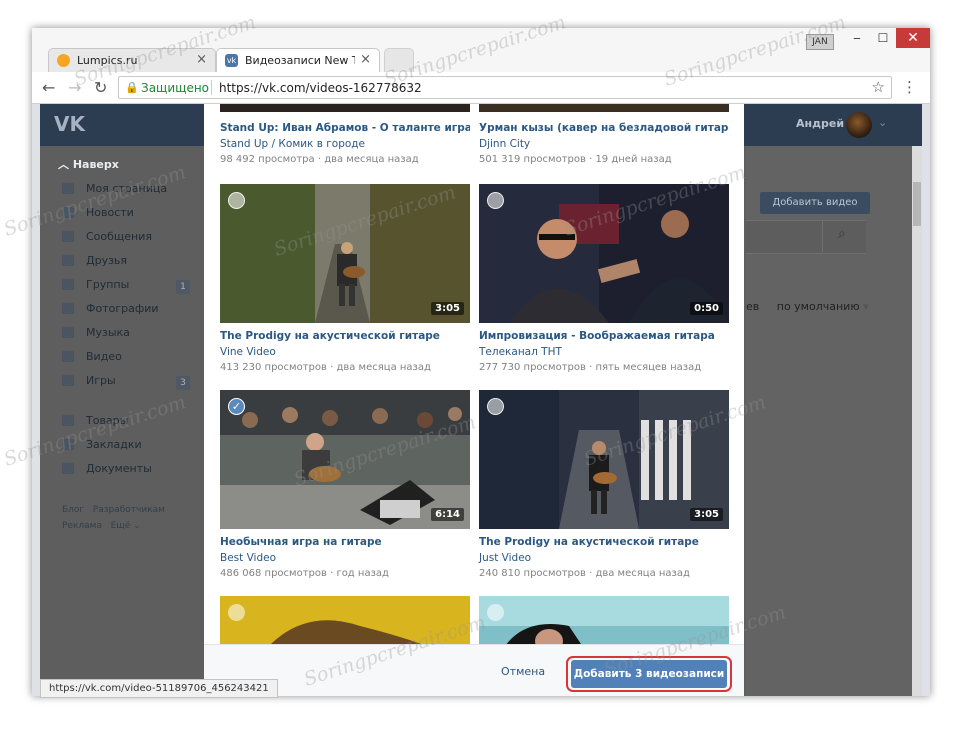  I want to click on maximize-button: ☐, so click(883, 38).